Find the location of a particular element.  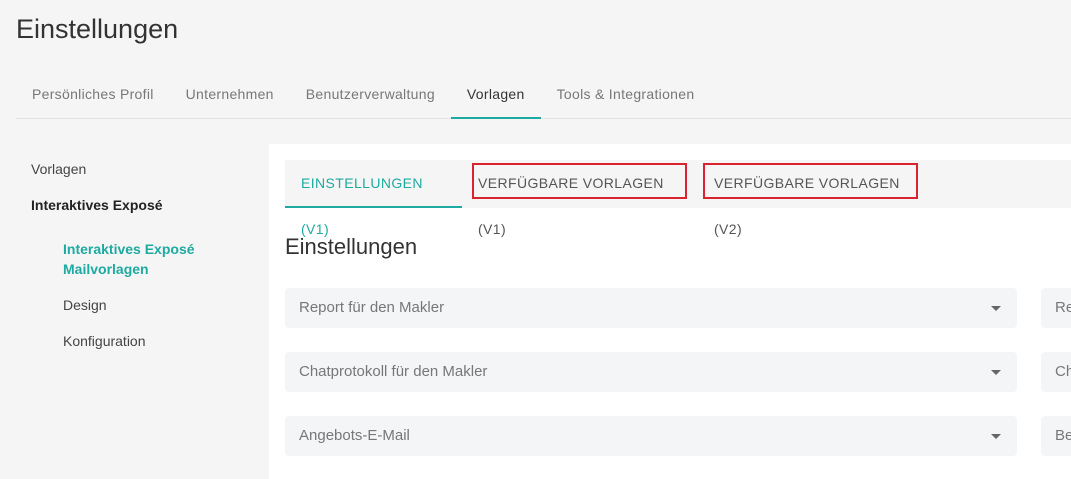

select-value: Ch is located at coordinates (1063, 371).